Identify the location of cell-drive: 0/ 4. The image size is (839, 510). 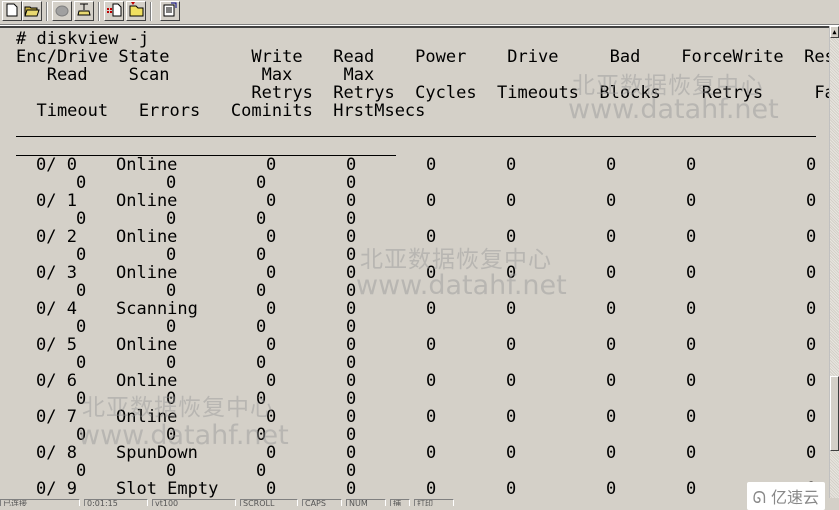
(56, 309).